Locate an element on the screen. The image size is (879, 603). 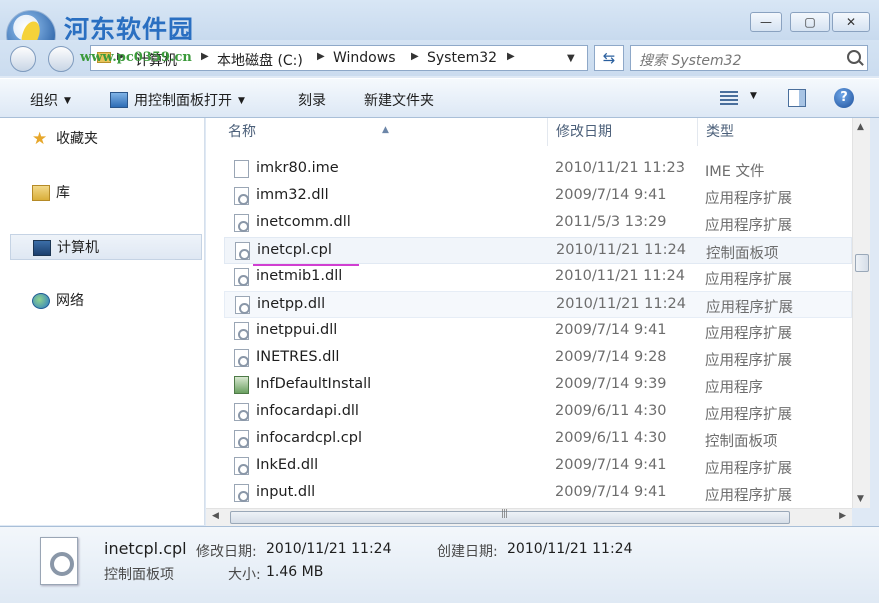
view-dropdown-icon: ▼ is located at coordinates (753, 96).